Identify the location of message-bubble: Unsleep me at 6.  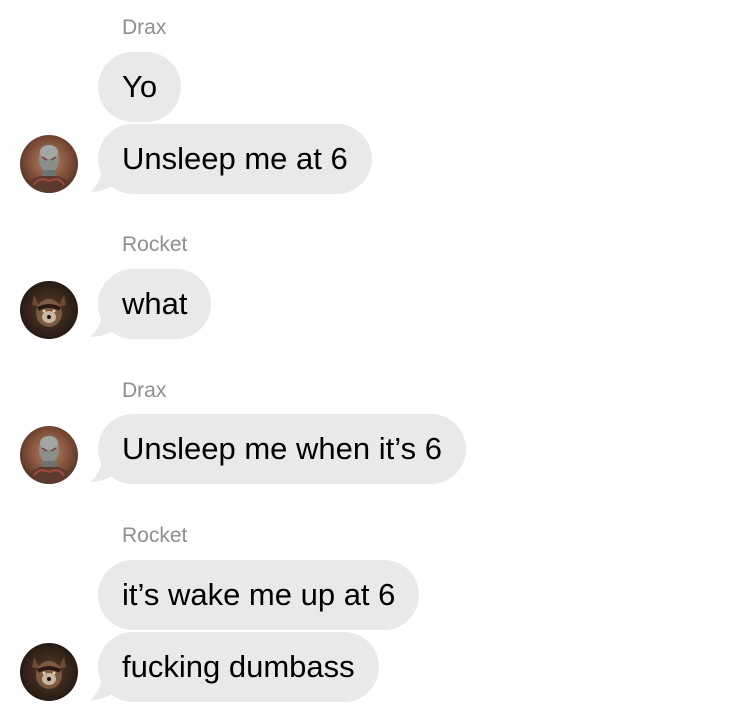
(235, 159).